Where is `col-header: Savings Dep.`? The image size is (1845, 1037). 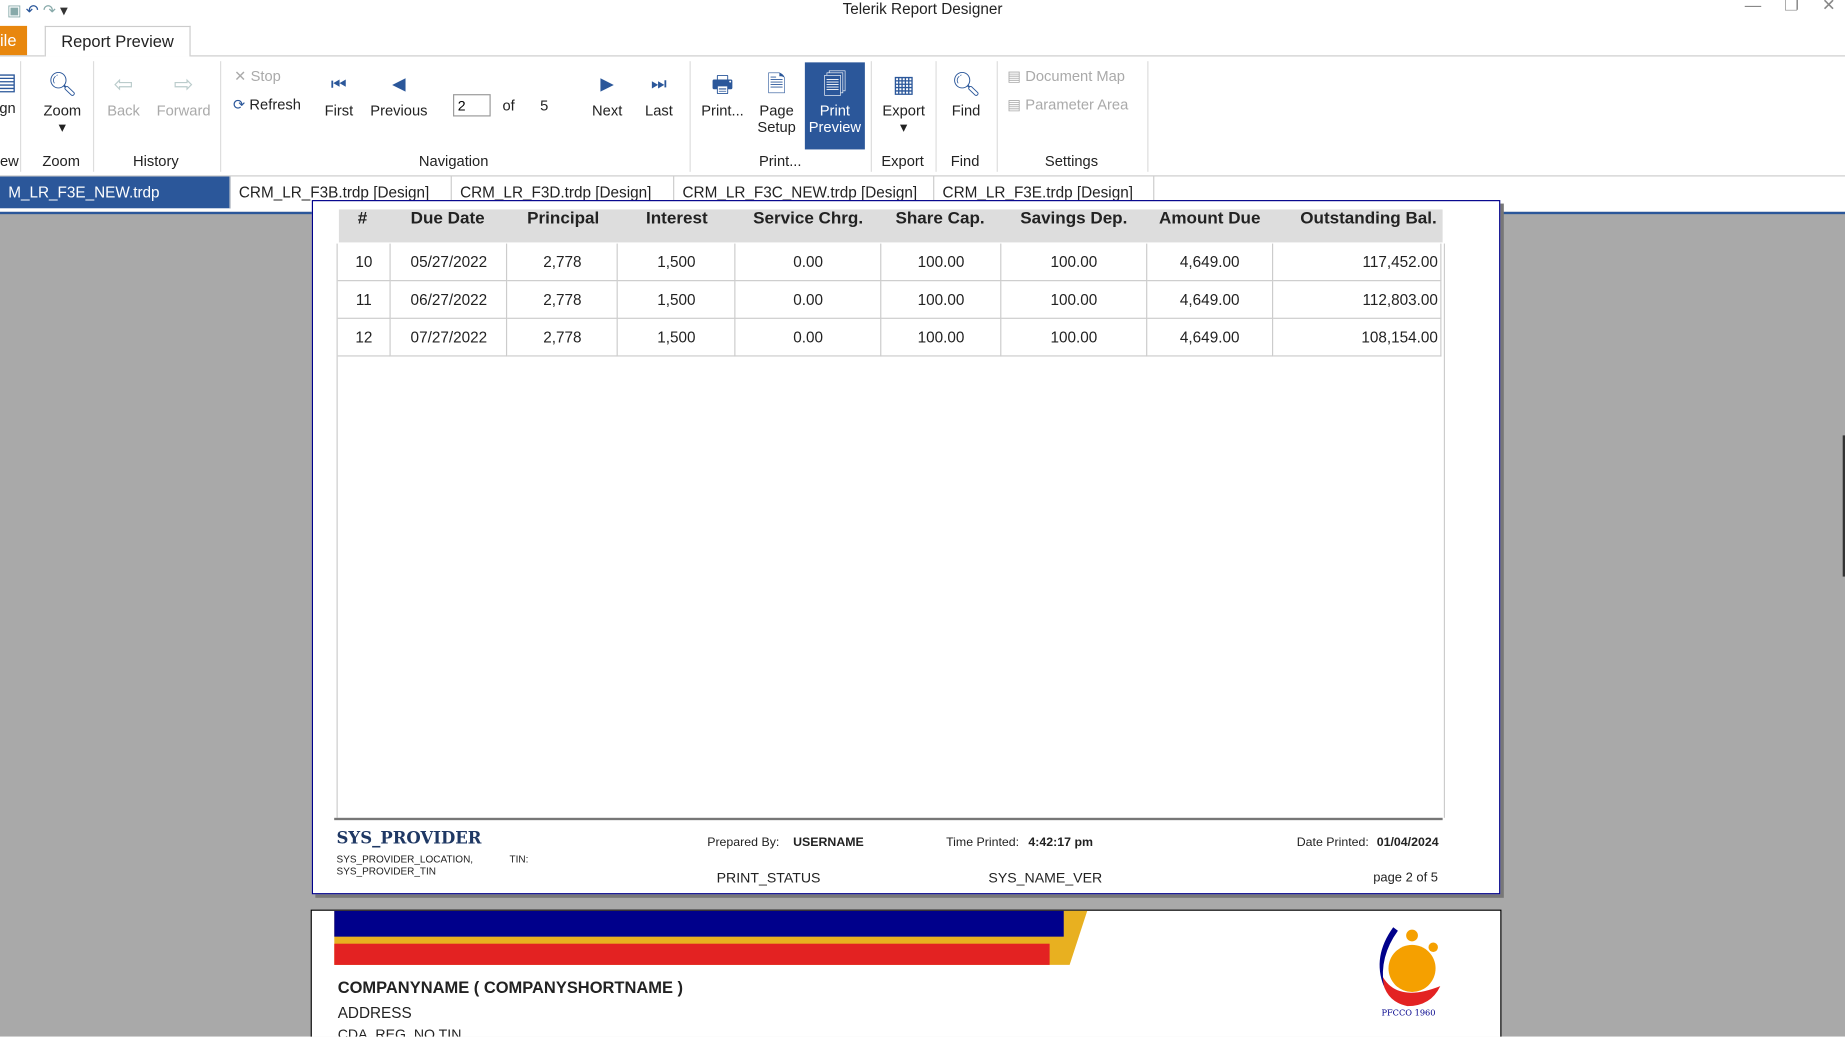
col-header: Savings Dep. is located at coordinates (1074, 219).